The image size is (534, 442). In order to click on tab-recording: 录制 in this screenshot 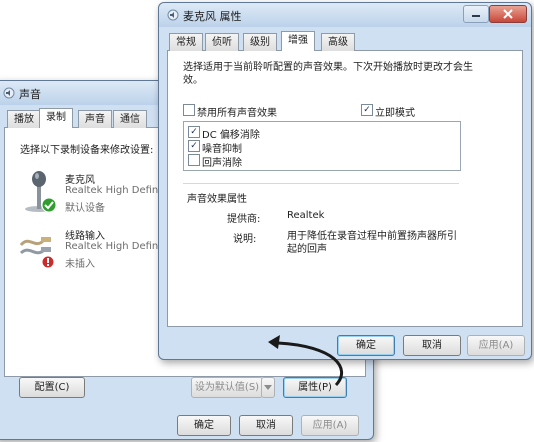, I will do `click(56, 118)`.